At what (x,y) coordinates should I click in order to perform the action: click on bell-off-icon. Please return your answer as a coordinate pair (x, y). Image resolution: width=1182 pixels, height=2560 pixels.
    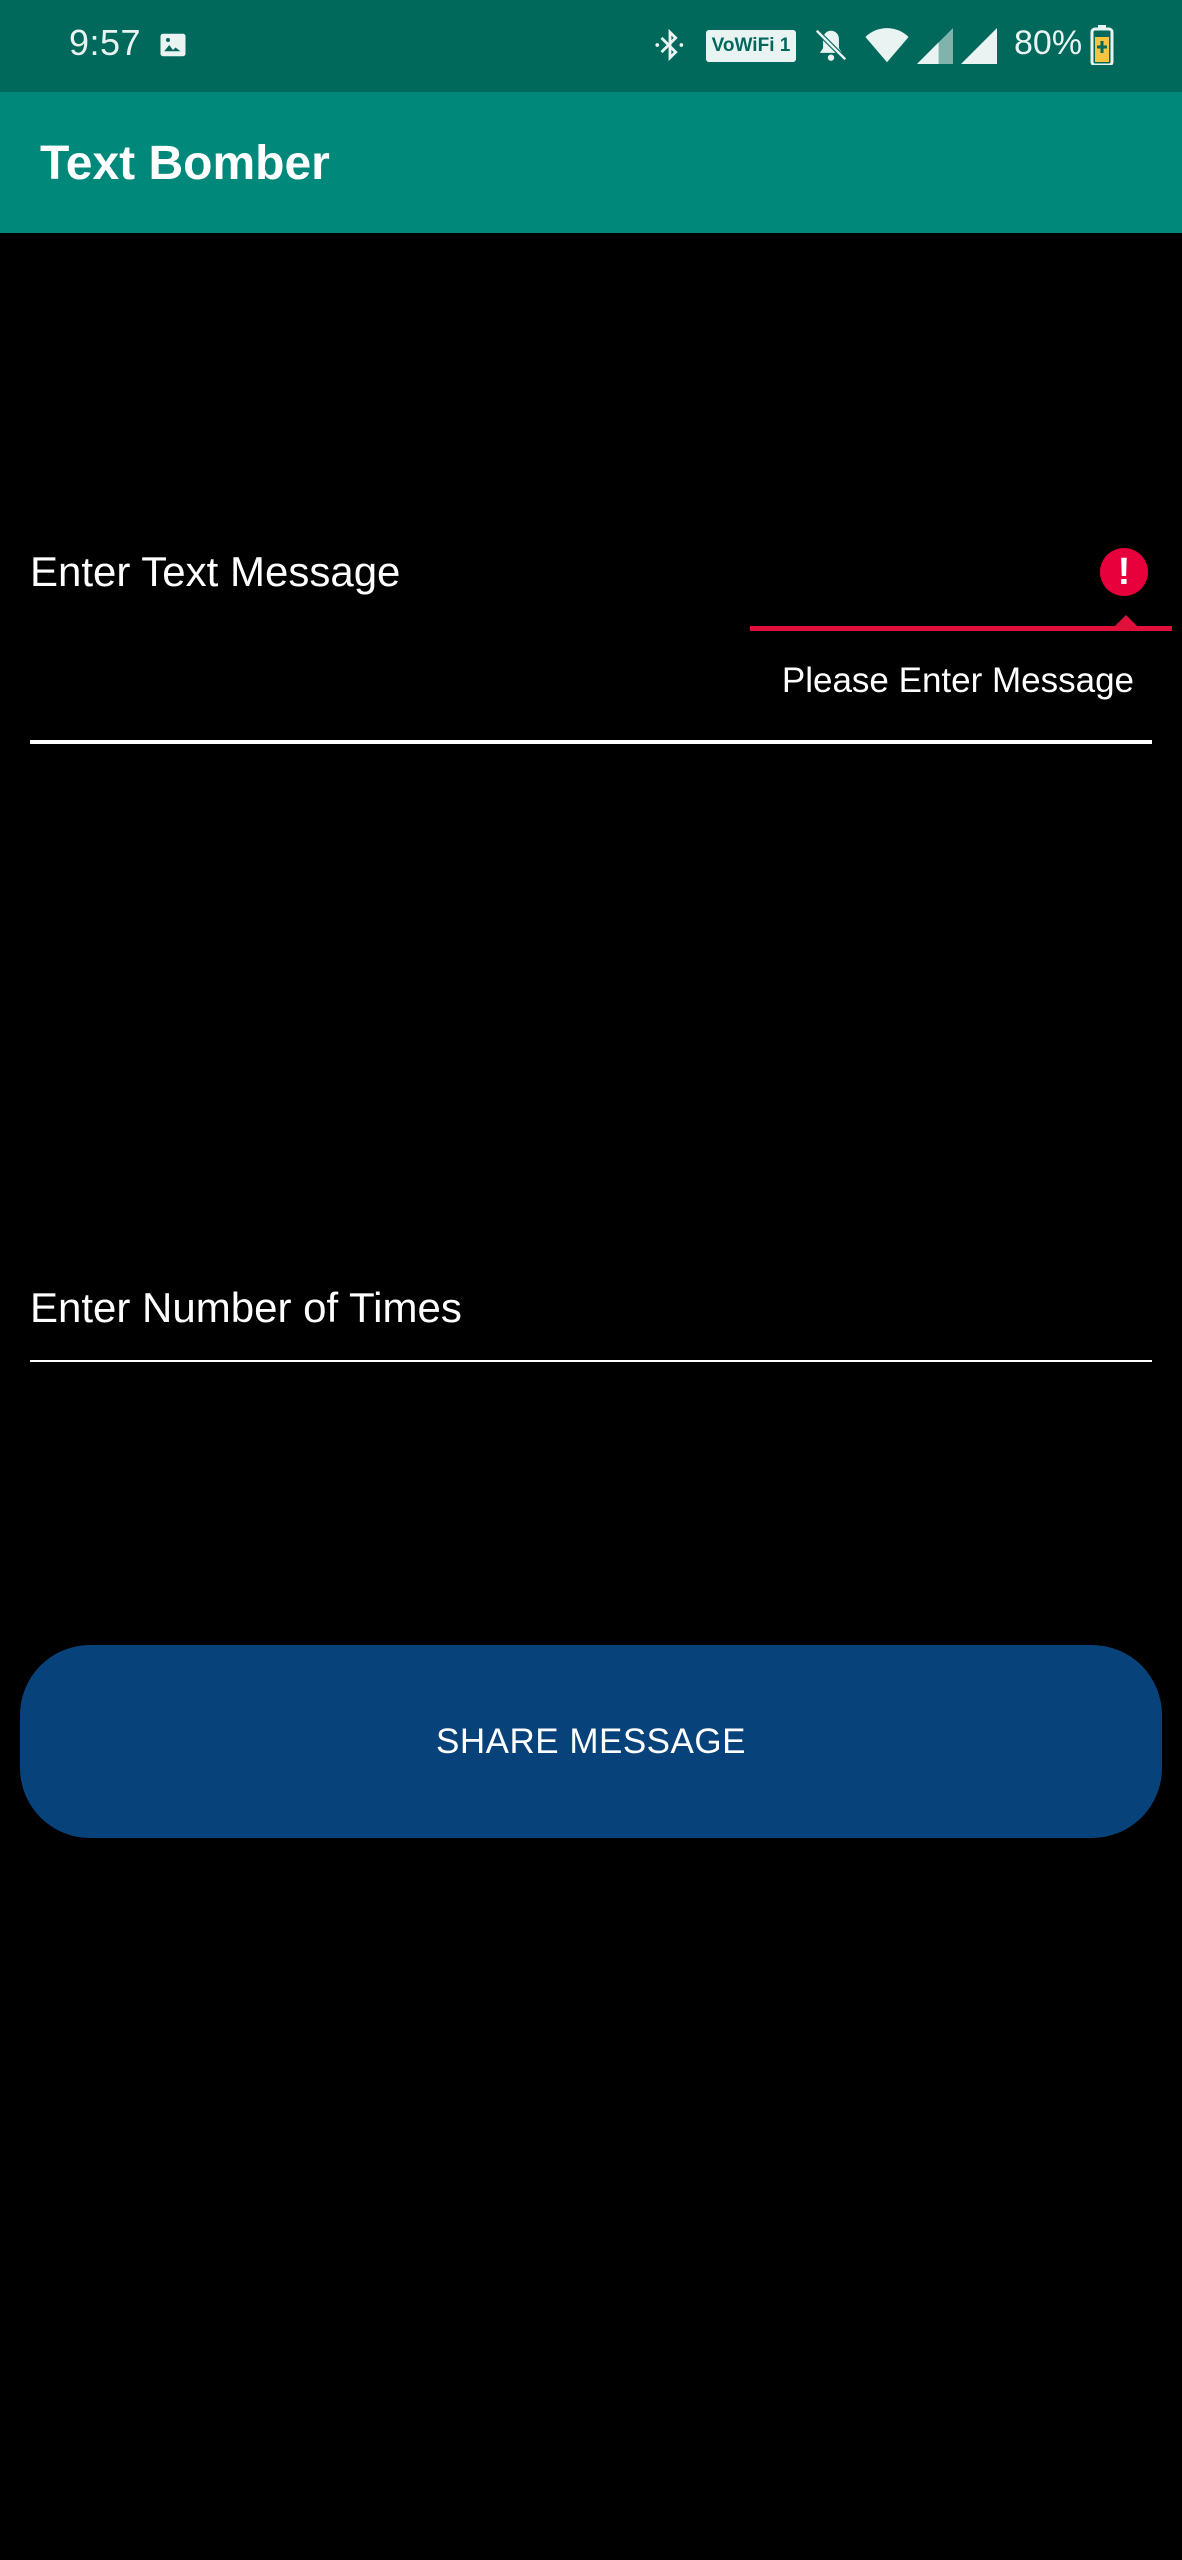
    Looking at the image, I should click on (831, 47).